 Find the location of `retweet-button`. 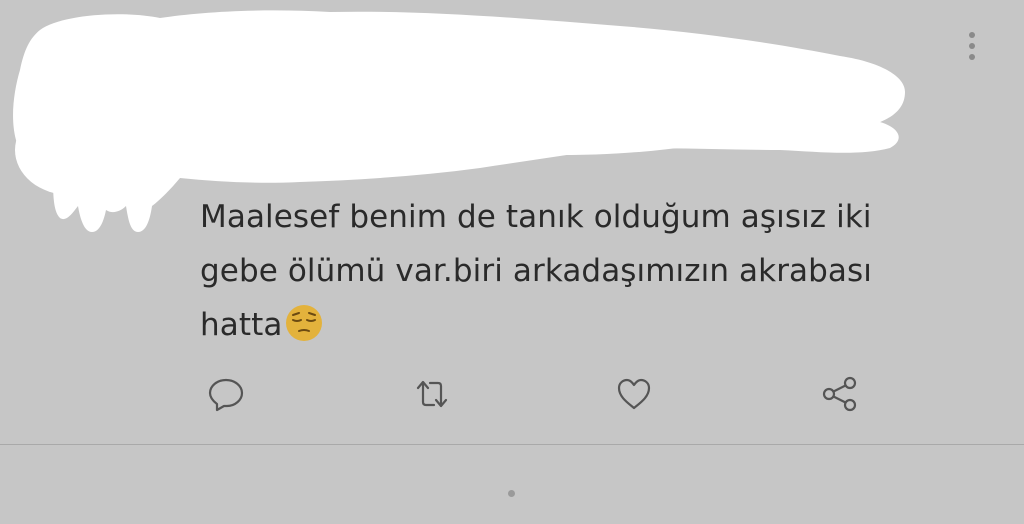

retweet-button is located at coordinates (432, 394).